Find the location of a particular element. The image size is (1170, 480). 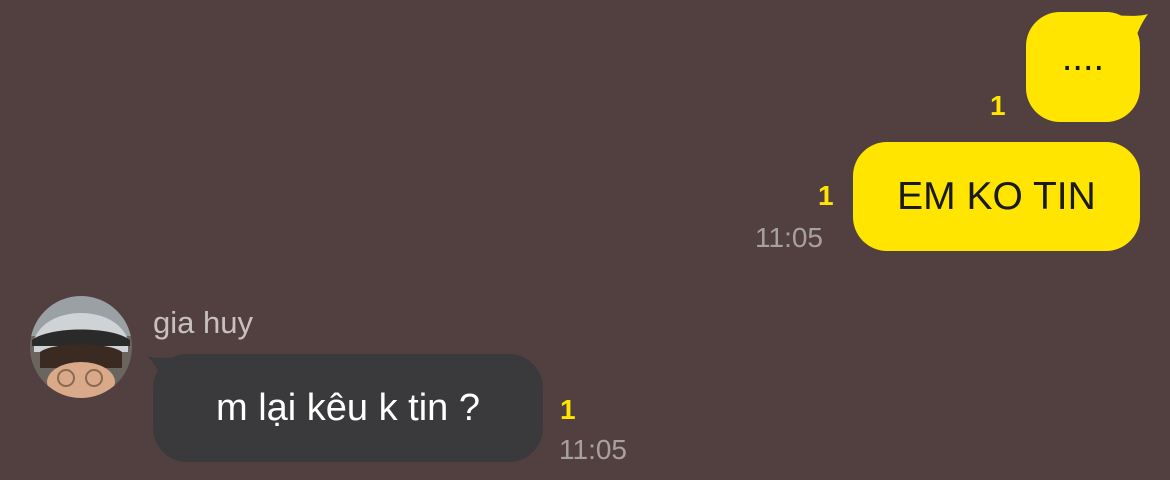

outgoing-message-bubble: EM KO TIN is located at coordinates (996, 196).